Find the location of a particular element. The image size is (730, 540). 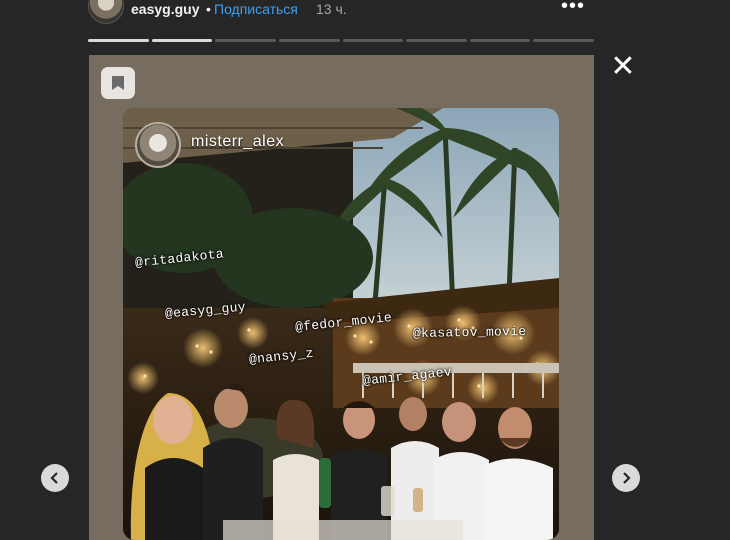

bookmark-icon is located at coordinates (118, 83).